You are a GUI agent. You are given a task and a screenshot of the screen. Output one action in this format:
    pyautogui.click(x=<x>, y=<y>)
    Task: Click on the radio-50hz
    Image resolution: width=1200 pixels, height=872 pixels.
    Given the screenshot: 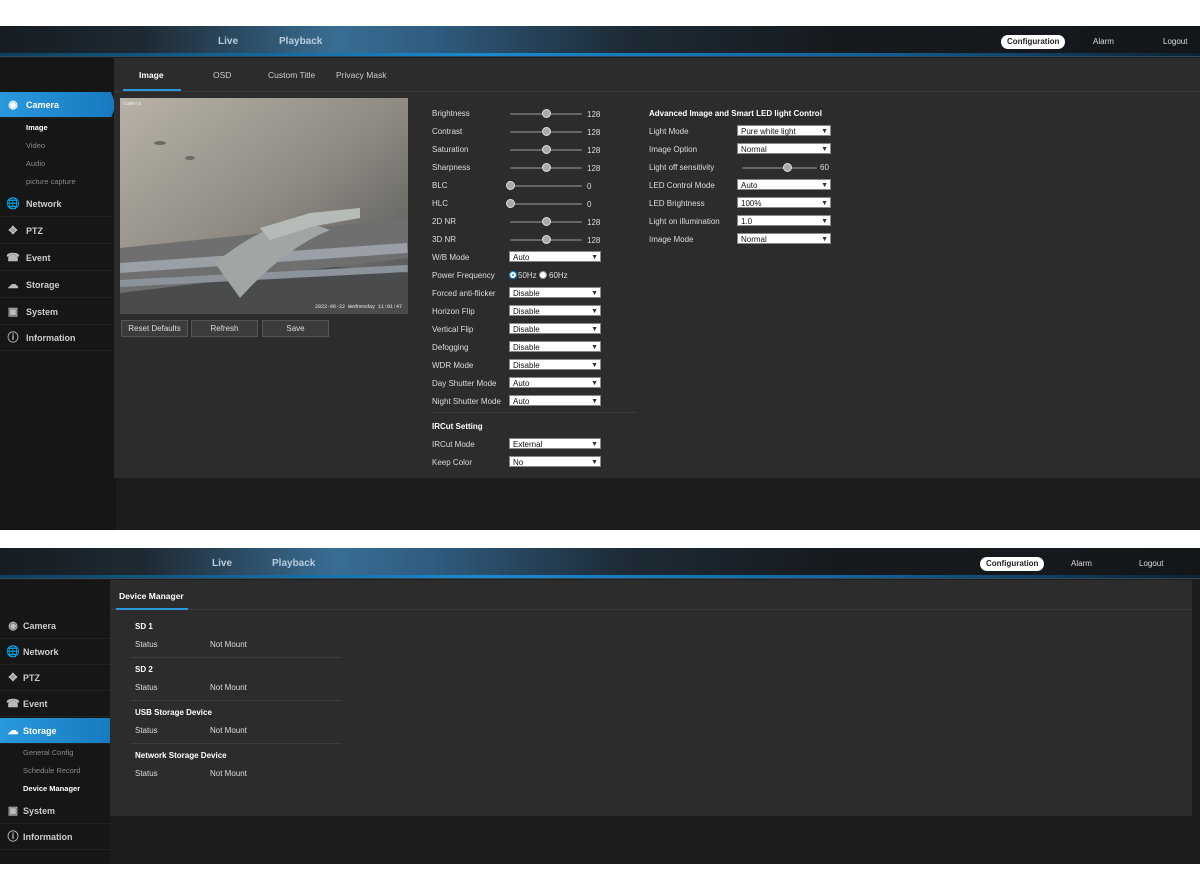 What is the action you would take?
    pyautogui.click(x=513, y=275)
    